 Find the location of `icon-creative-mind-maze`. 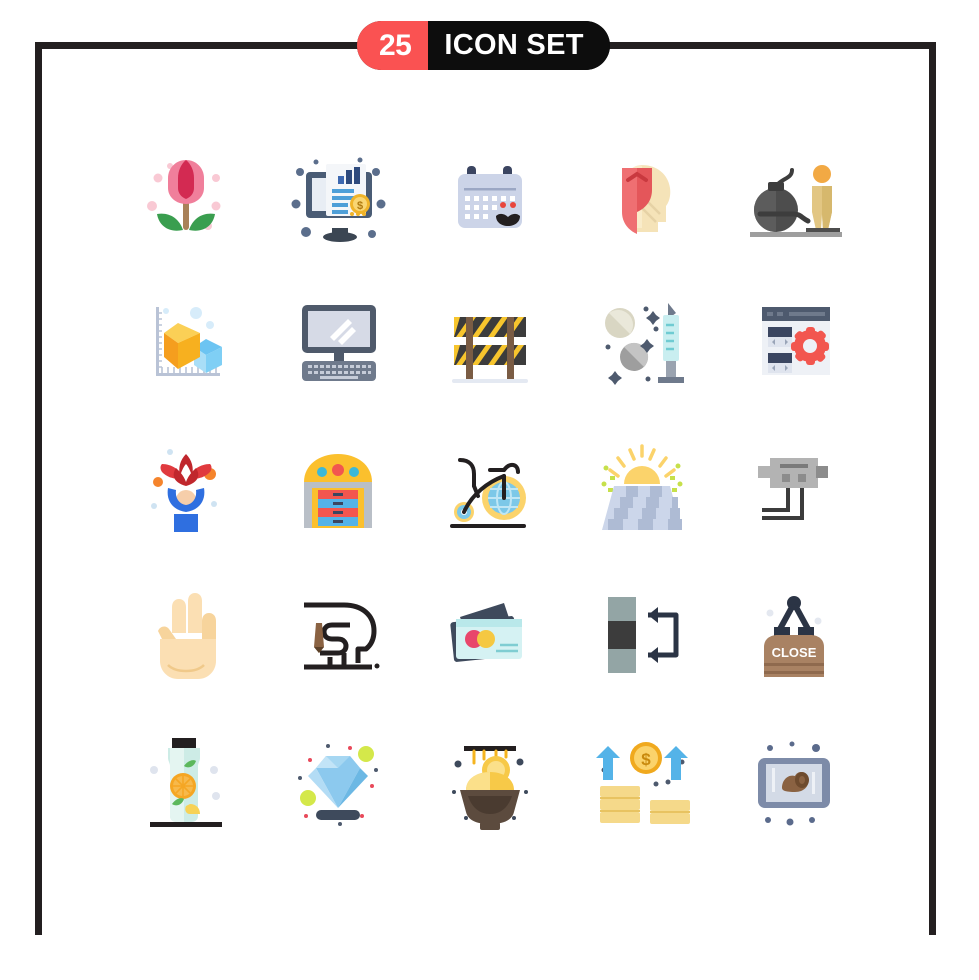

icon-creative-mind-maze is located at coordinates (338, 635).